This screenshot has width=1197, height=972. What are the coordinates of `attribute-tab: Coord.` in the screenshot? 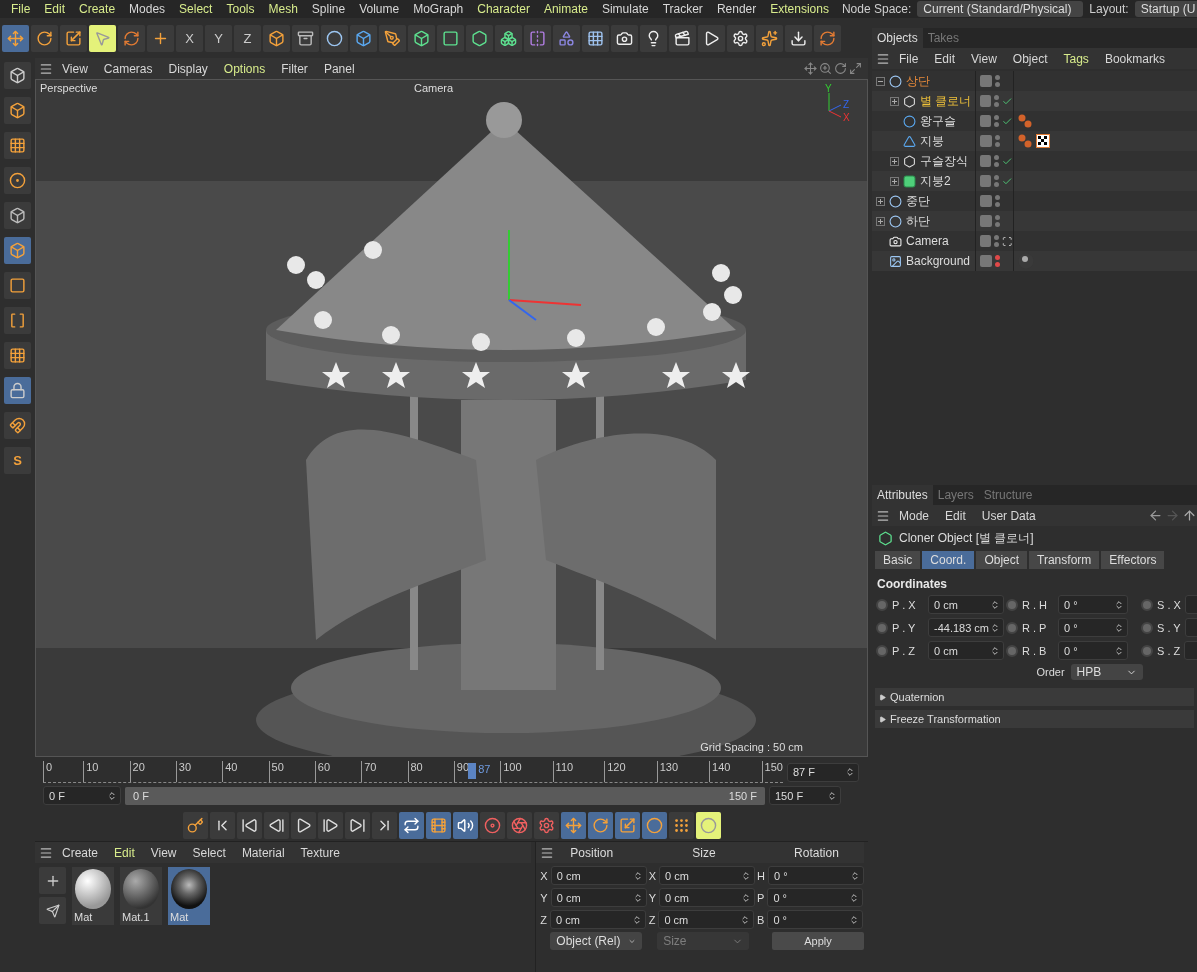 It's located at (948, 560).